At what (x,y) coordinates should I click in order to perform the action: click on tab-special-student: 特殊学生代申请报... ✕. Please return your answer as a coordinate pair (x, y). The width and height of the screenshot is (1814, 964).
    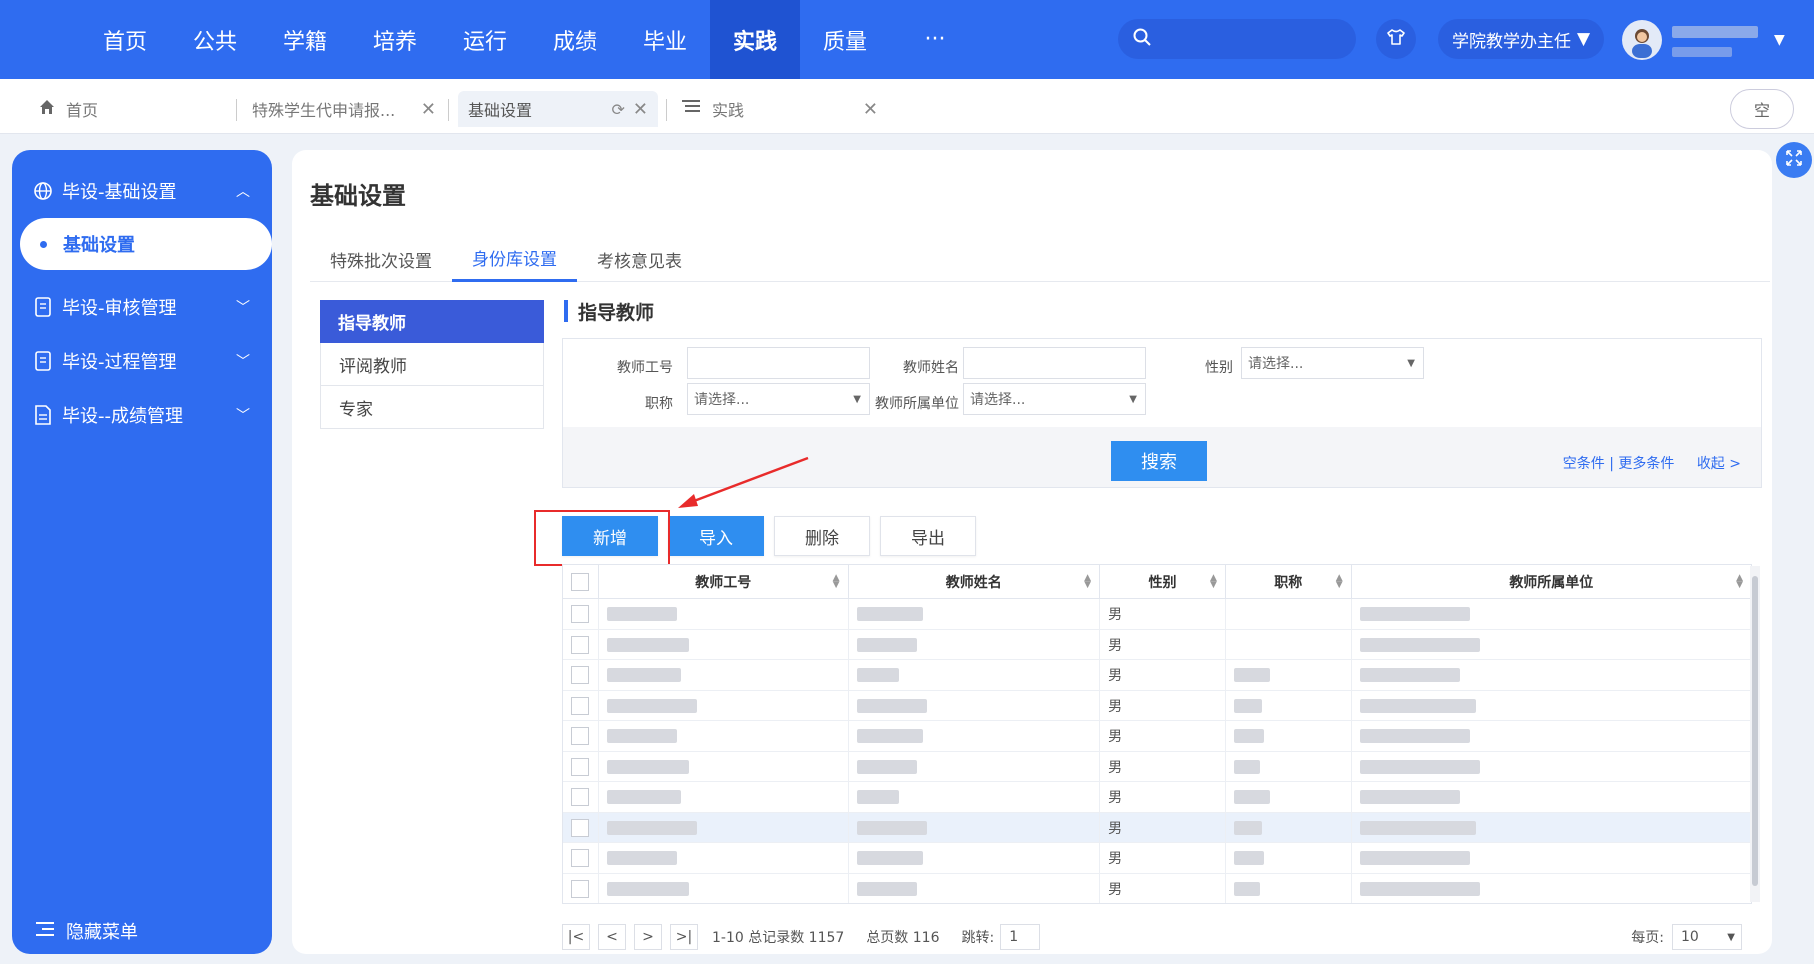
    Looking at the image, I should click on (344, 109).